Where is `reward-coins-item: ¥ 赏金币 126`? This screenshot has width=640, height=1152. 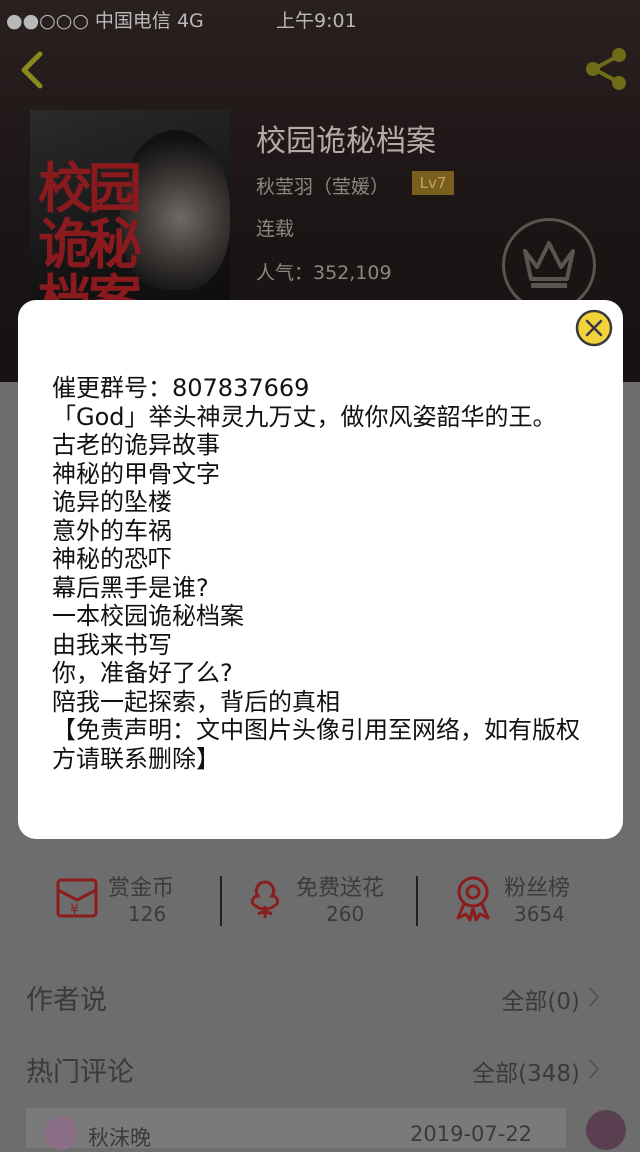
reward-coins-item: ¥ 赏金币 126 is located at coordinates (127, 900).